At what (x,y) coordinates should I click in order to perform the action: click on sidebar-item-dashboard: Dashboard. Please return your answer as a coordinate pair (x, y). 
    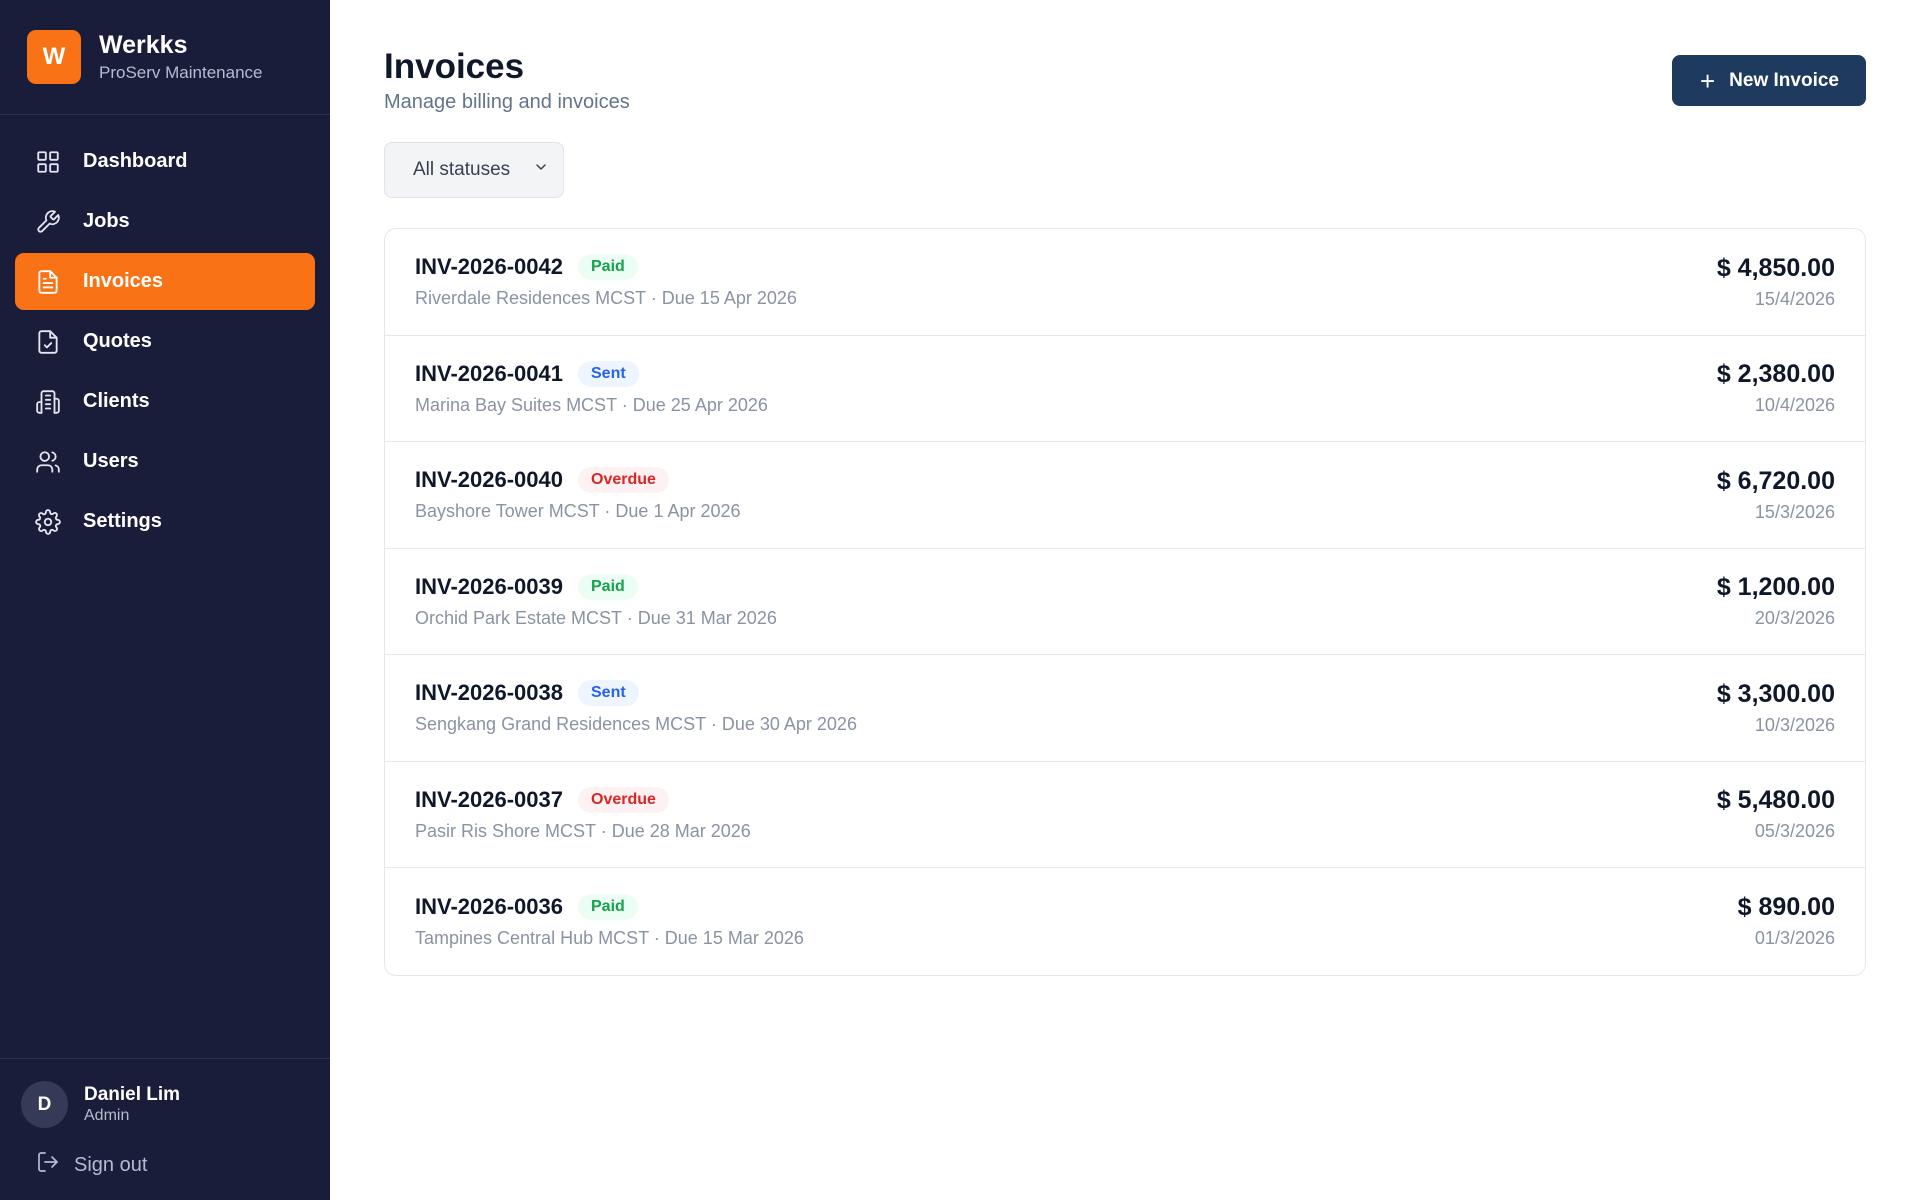
    Looking at the image, I should click on (165, 161).